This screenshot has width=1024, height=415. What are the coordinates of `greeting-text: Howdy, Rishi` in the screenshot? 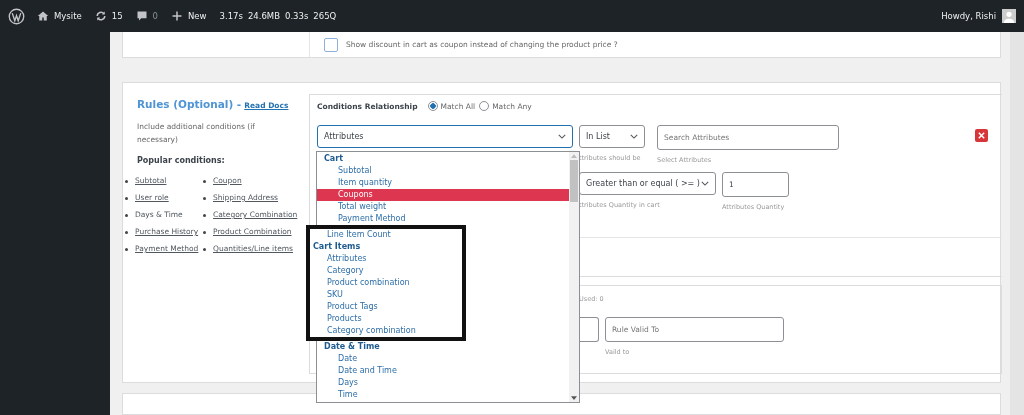 It's located at (968, 16).